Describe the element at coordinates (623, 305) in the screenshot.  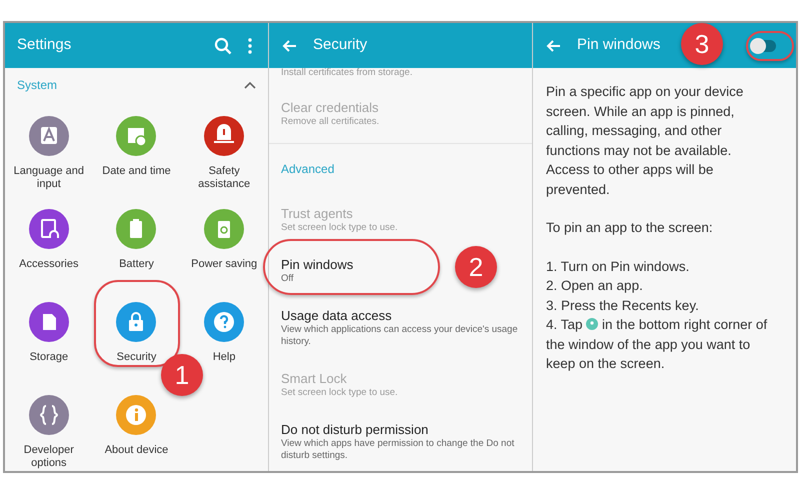
I see `step-text: 3. Press the Recents key.` at that location.